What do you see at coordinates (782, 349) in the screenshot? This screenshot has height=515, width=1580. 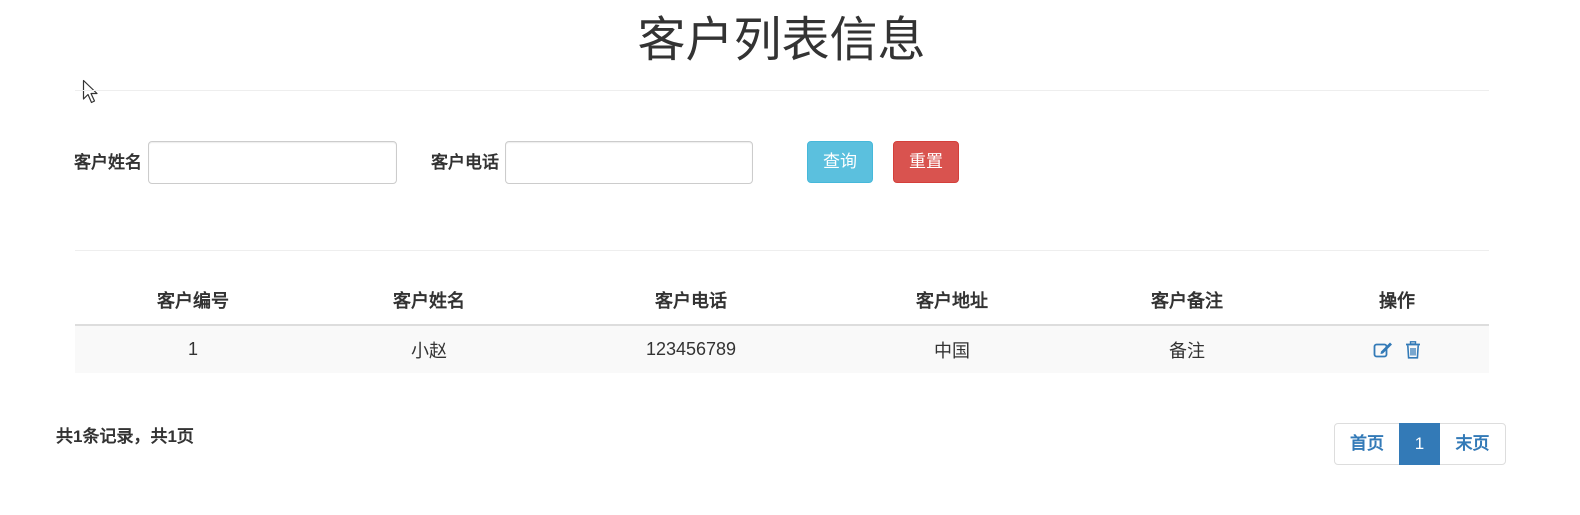 I see `table-row: 1 小赵 123456789 中国 备注` at bounding box center [782, 349].